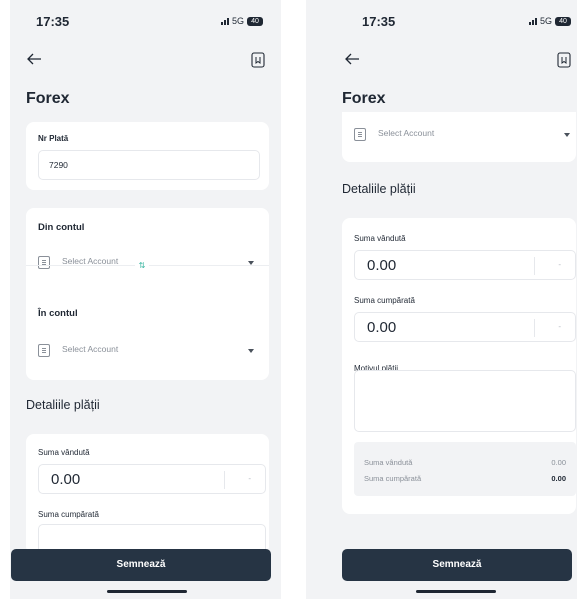 This screenshot has height=599, width=587. What do you see at coordinates (142, 266) in the screenshot?
I see `swap-icon: ⇅` at bounding box center [142, 266].